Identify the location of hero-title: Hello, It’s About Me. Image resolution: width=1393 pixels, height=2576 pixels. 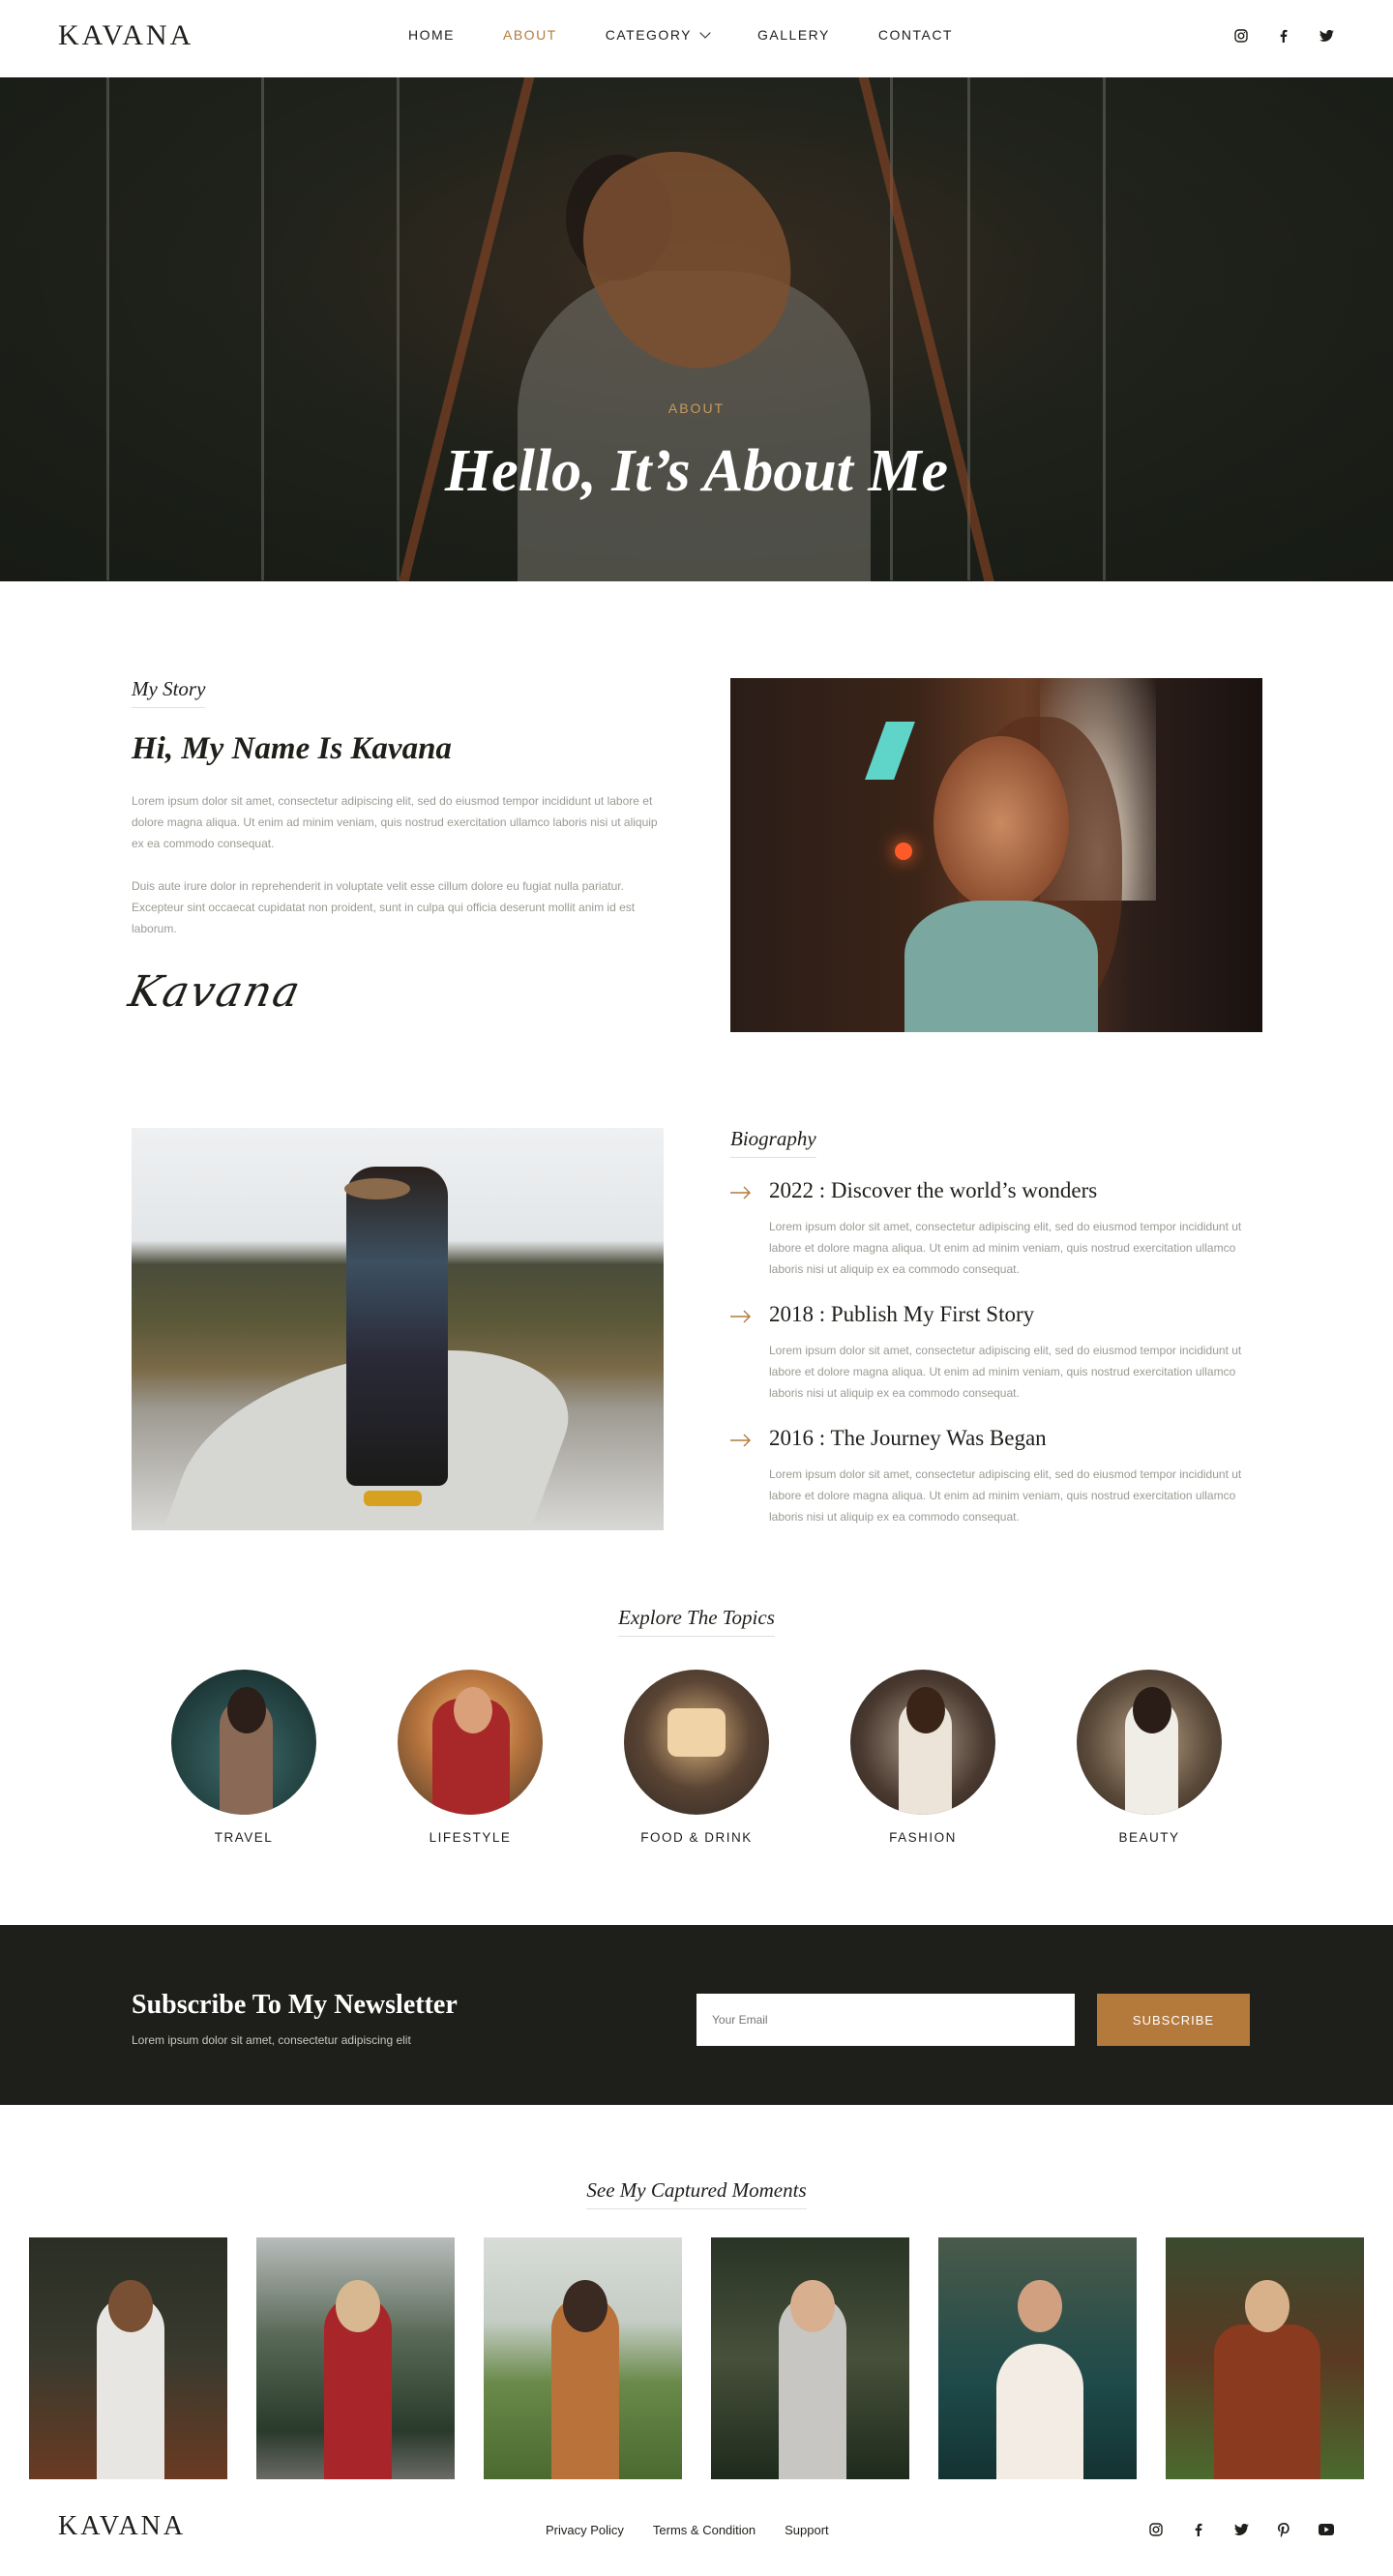
(696, 471).